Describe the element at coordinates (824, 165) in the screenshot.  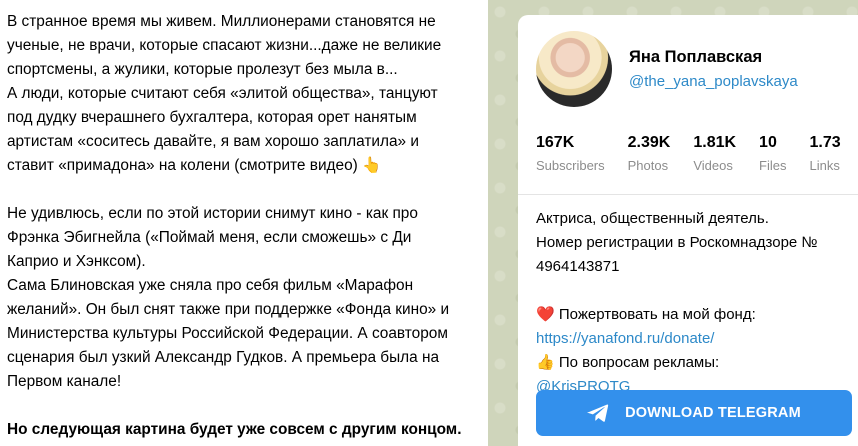
I see `stat-label: Links` at that location.